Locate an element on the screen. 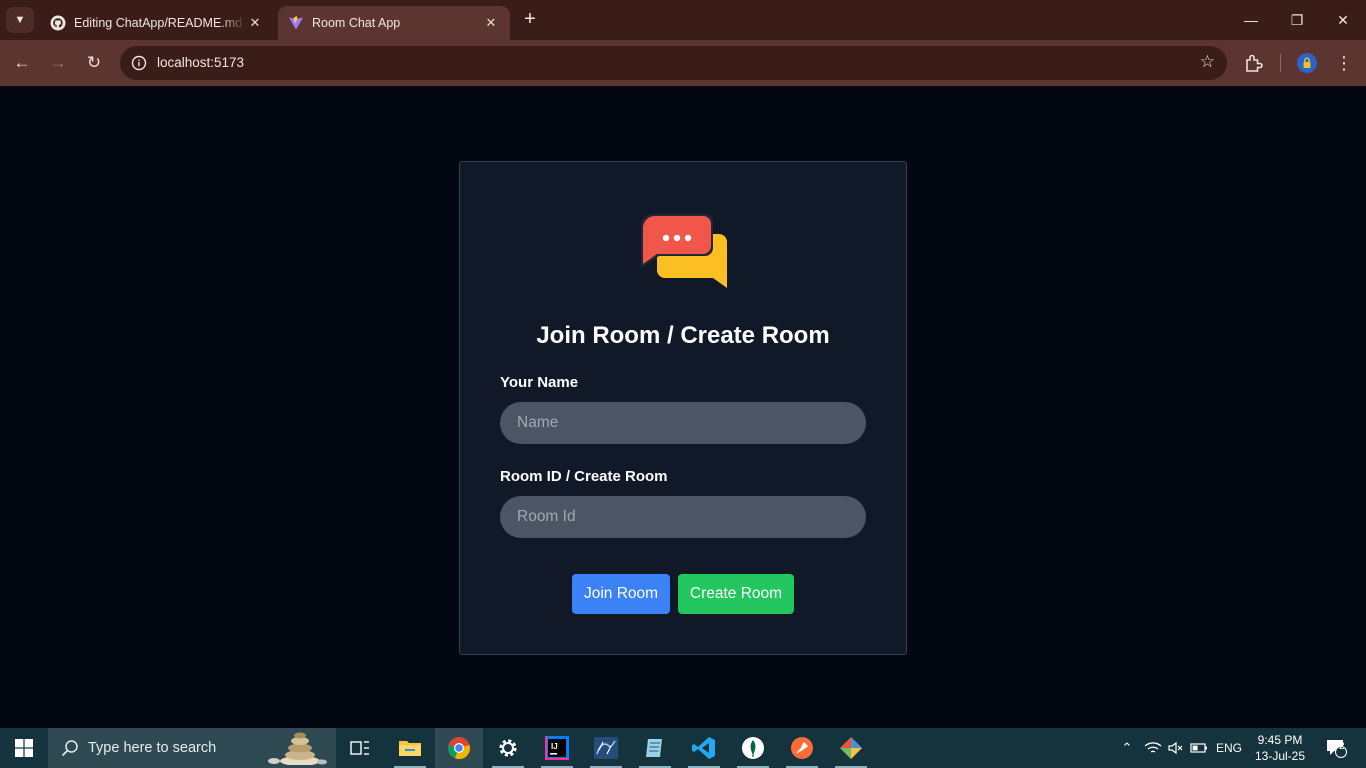  input-language: ENG is located at coordinates (1229, 748).